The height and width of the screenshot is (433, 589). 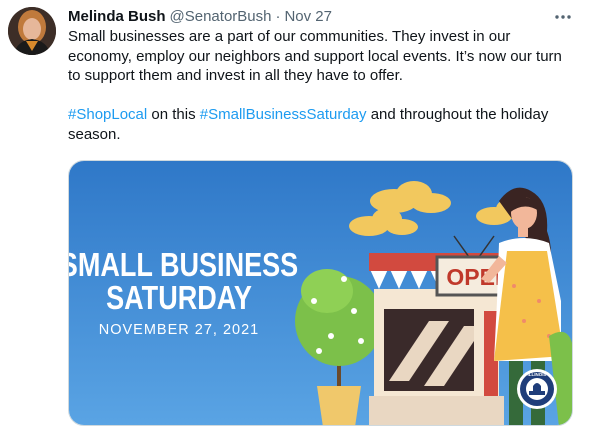 I want to click on avatar-photo, so click(x=32, y=31).